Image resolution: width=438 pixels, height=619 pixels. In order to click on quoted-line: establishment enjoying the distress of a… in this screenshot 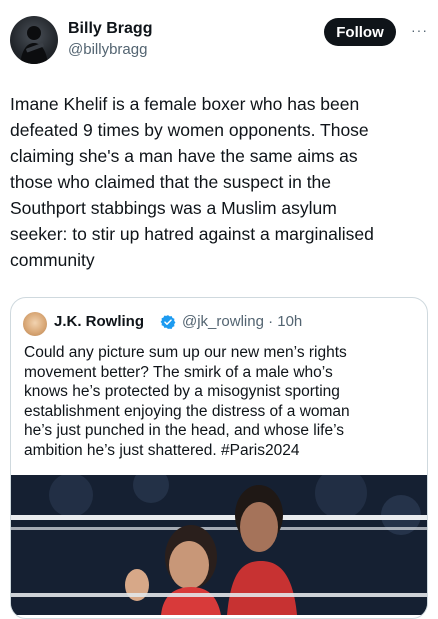, I will do `click(187, 411)`.